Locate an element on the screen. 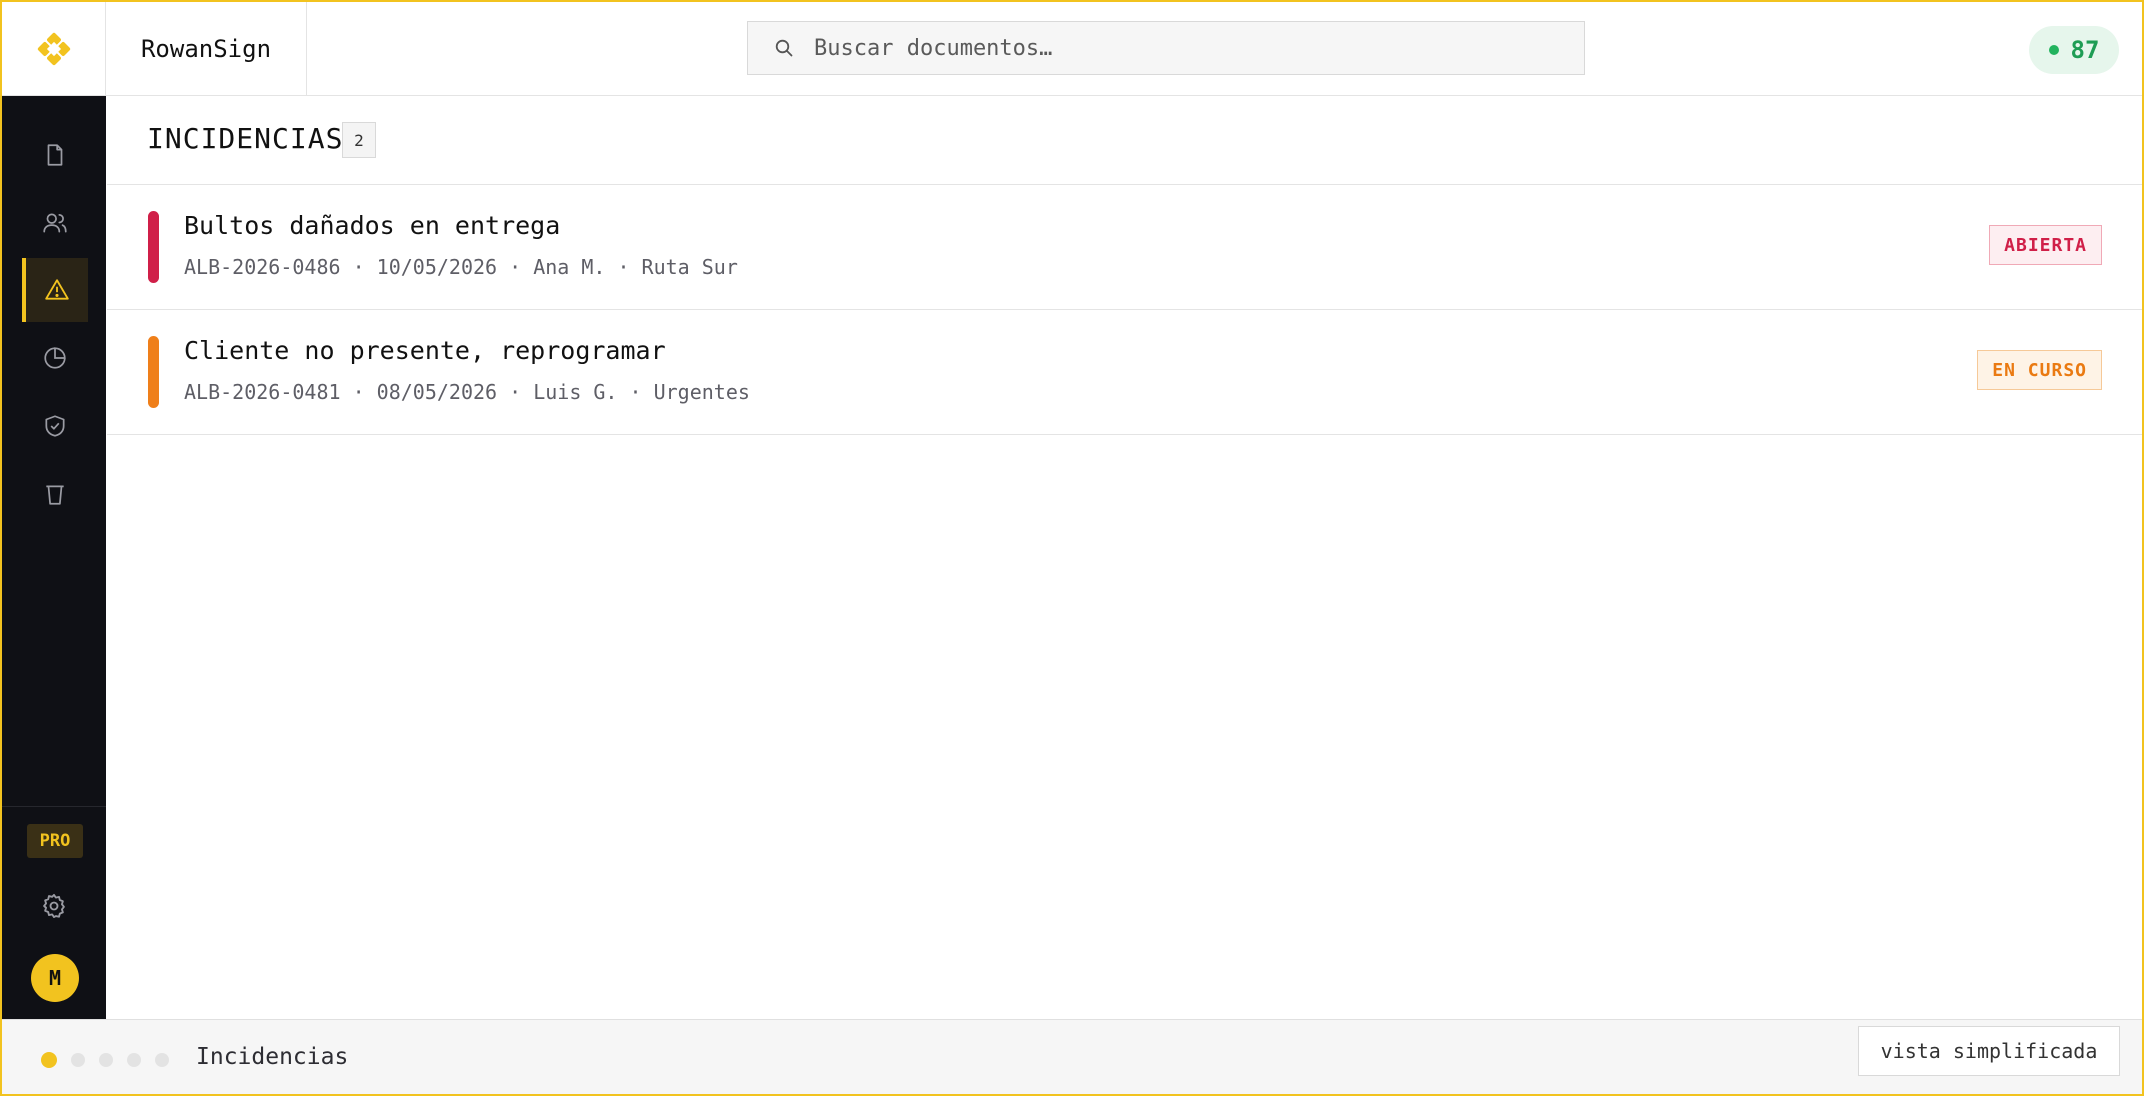 The image size is (2144, 1096). simple-view-button: vista simplificada is located at coordinates (1989, 1051).